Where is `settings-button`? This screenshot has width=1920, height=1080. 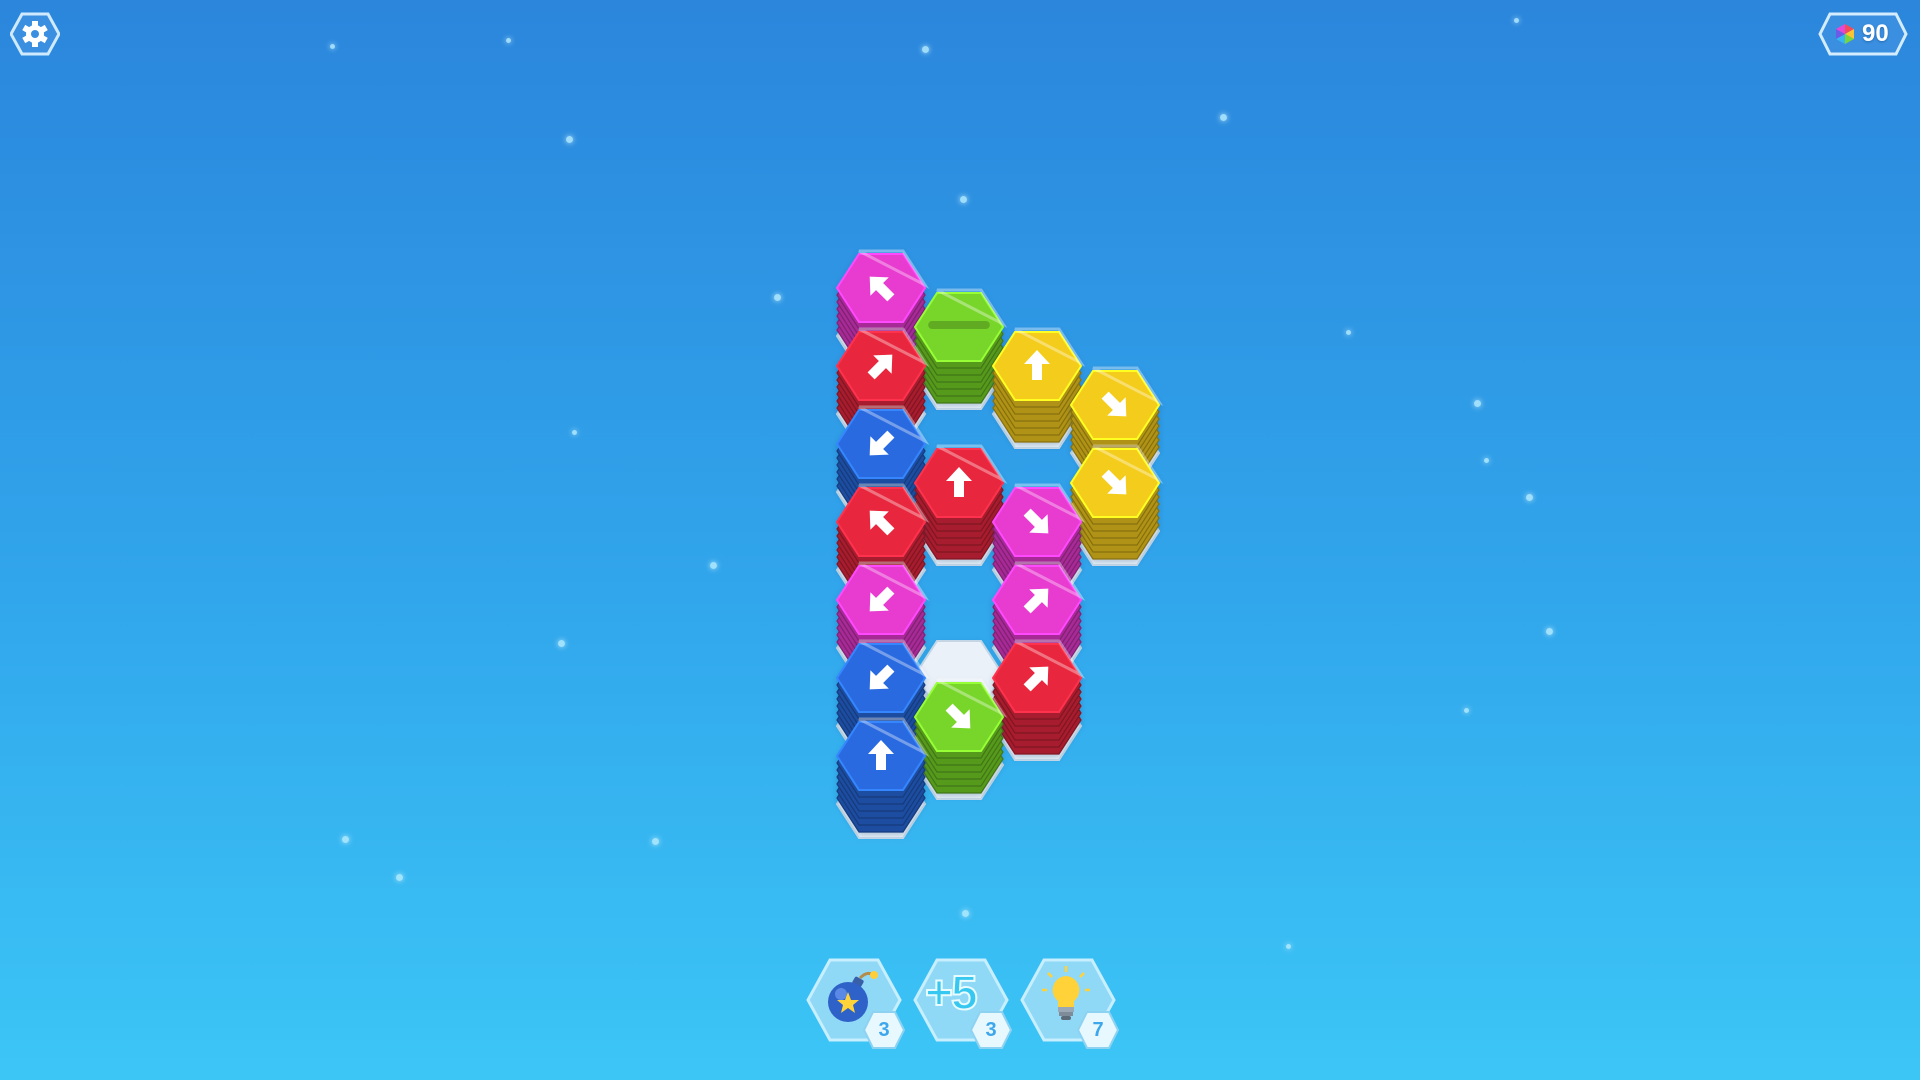
settings-button is located at coordinates (35, 34).